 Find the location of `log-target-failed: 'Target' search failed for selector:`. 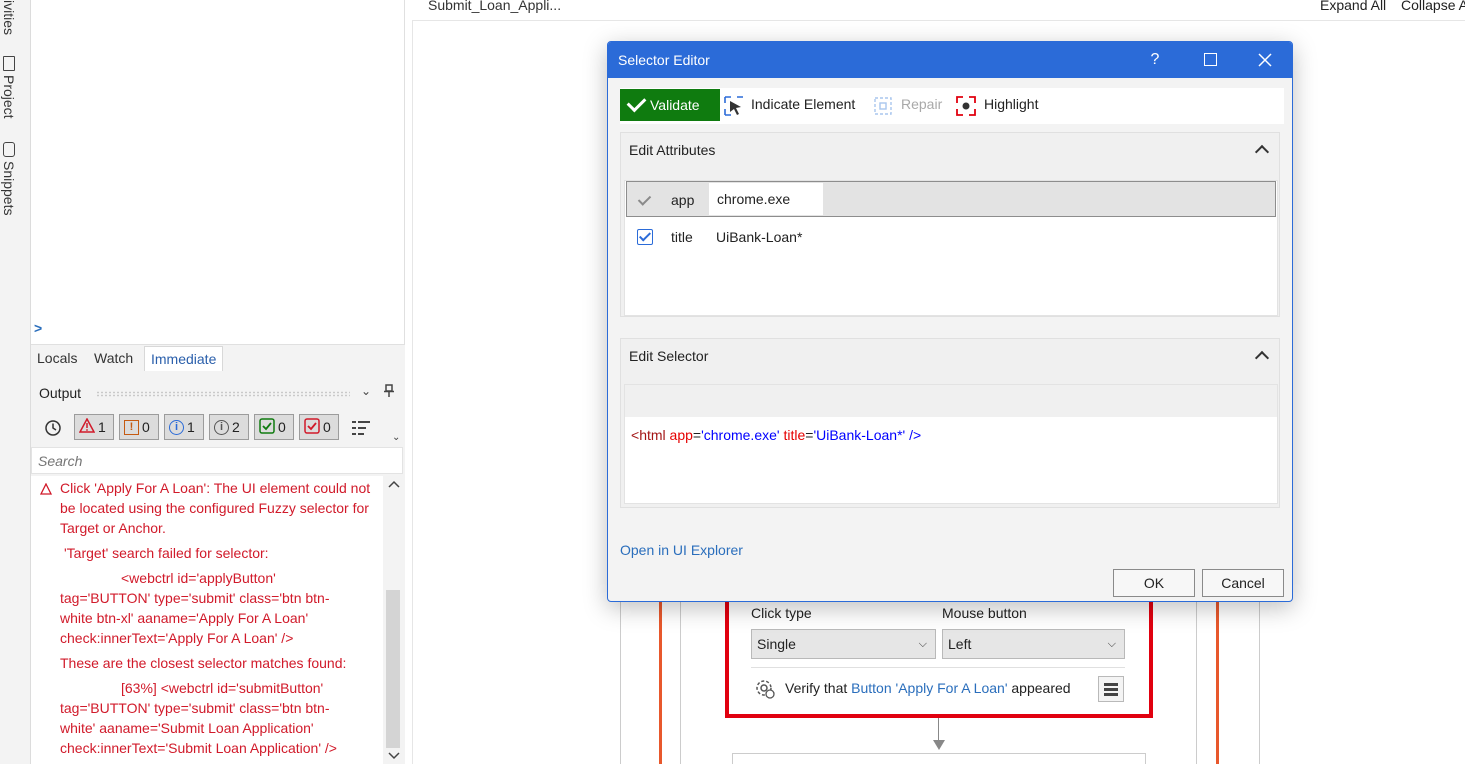

log-target-failed: 'Target' search failed for selector: is located at coordinates (166, 553).